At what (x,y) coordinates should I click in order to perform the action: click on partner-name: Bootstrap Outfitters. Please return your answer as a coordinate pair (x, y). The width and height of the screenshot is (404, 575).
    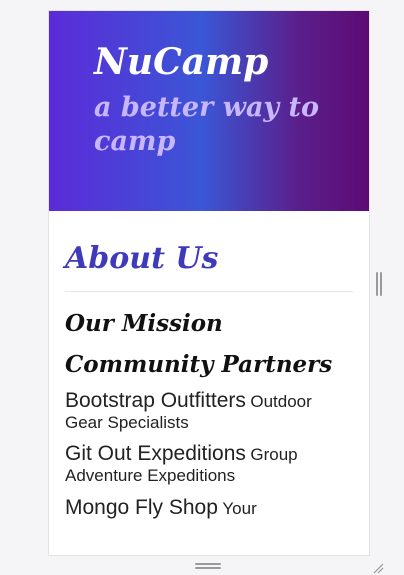
    Looking at the image, I should click on (155, 400).